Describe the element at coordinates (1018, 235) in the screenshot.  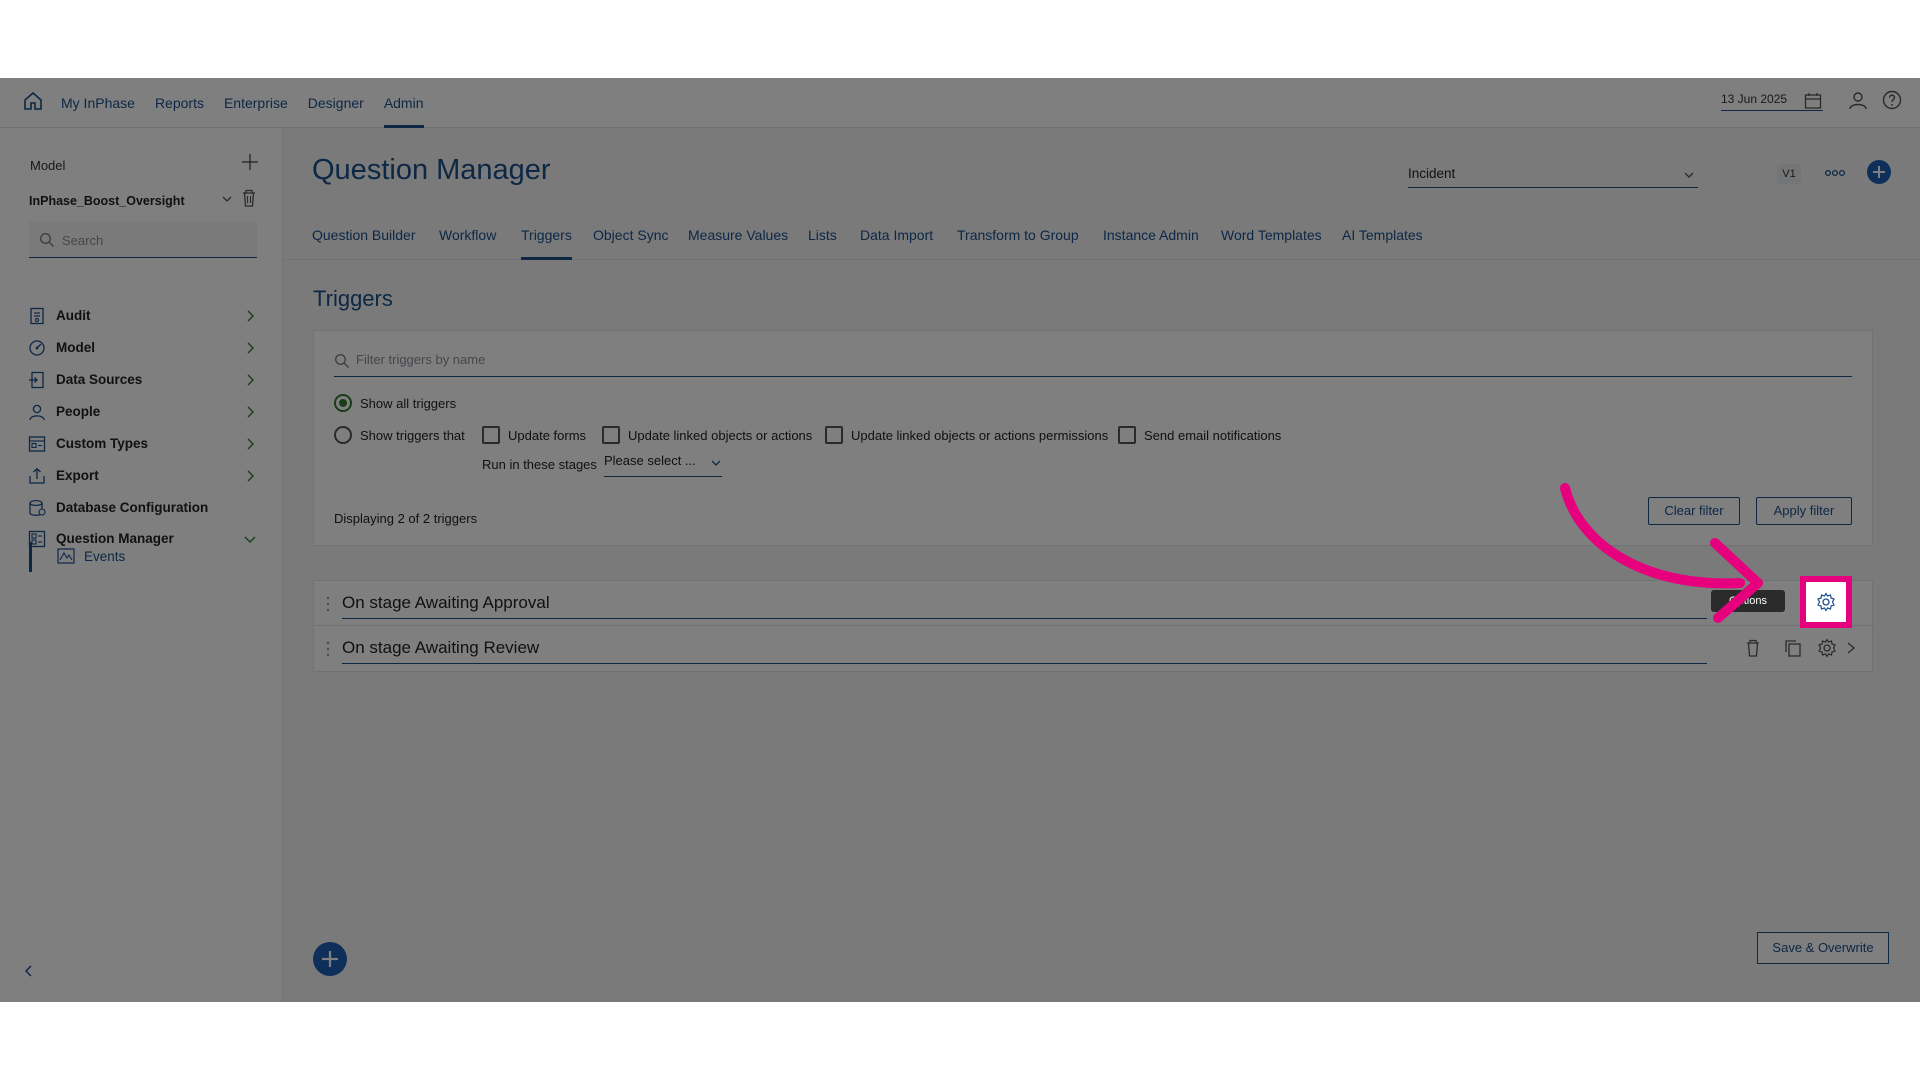
I see `tab-transform-to-group: Transform to Group` at that location.